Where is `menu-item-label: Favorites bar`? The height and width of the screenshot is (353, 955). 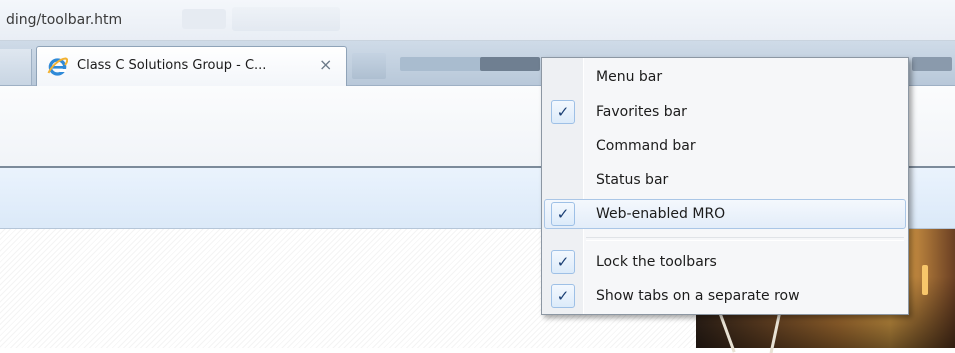 menu-item-label: Favorites bar is located at coordinates (641, 112).